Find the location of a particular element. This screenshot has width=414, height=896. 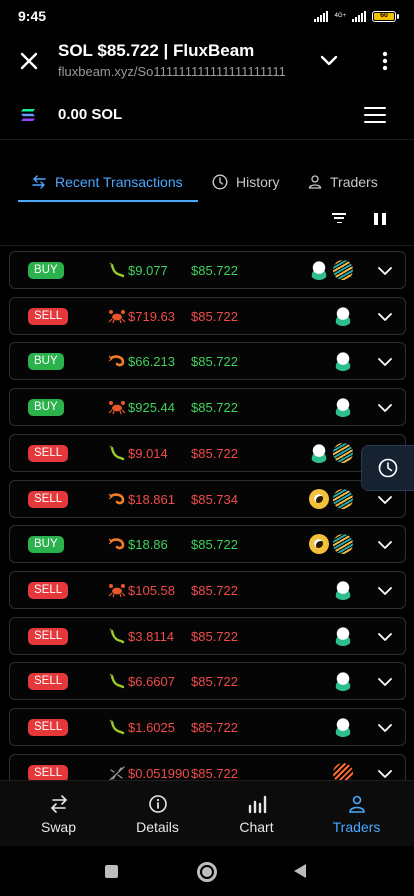

usd-amount: $1.6025 is located at coordinates (151, 727).